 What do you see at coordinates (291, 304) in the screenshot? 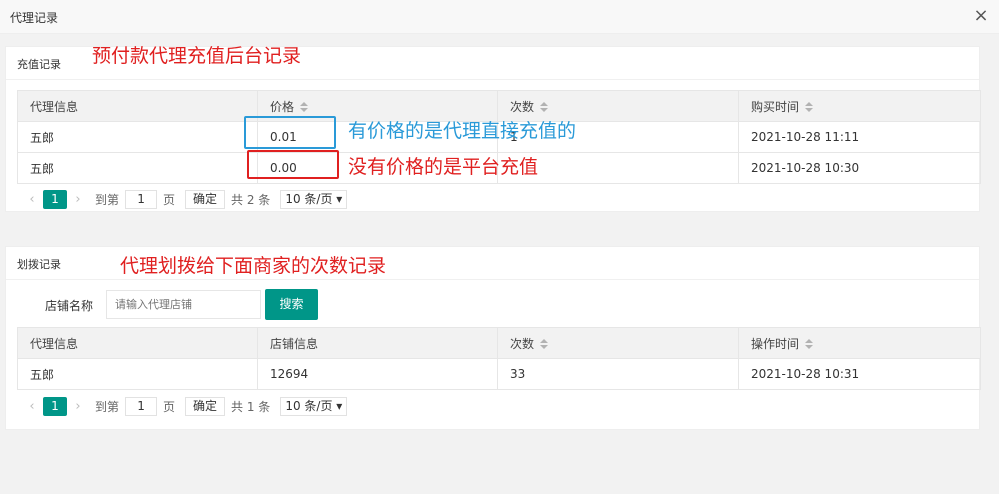
I see `search-button: 搜索` at bounding box center [291, 304].